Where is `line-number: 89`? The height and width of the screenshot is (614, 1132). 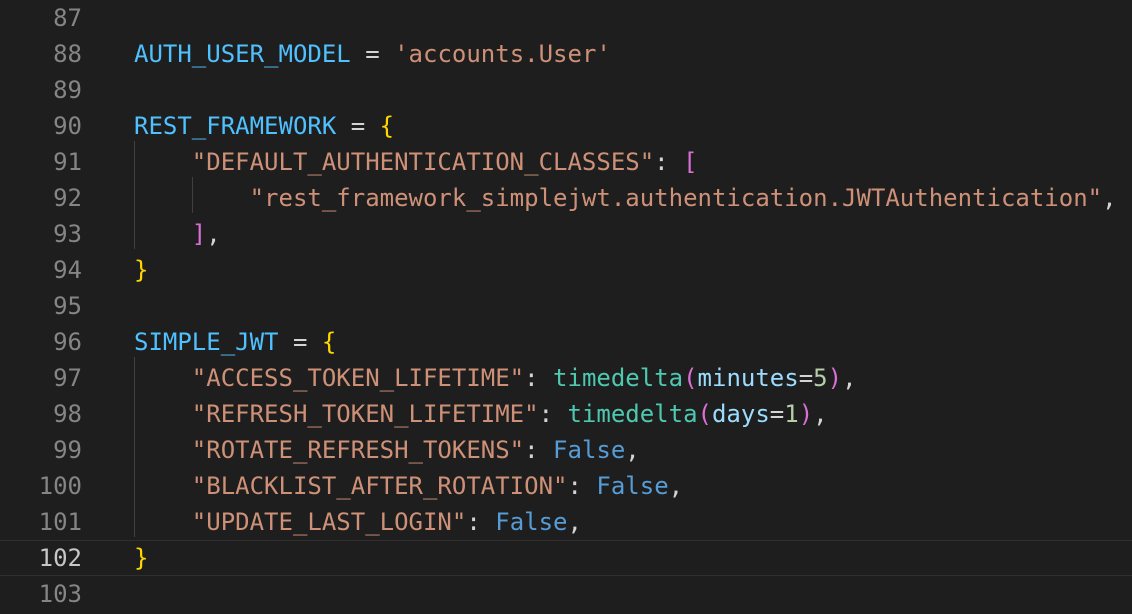
line-number: 89 is located at coordinates (67, 90).